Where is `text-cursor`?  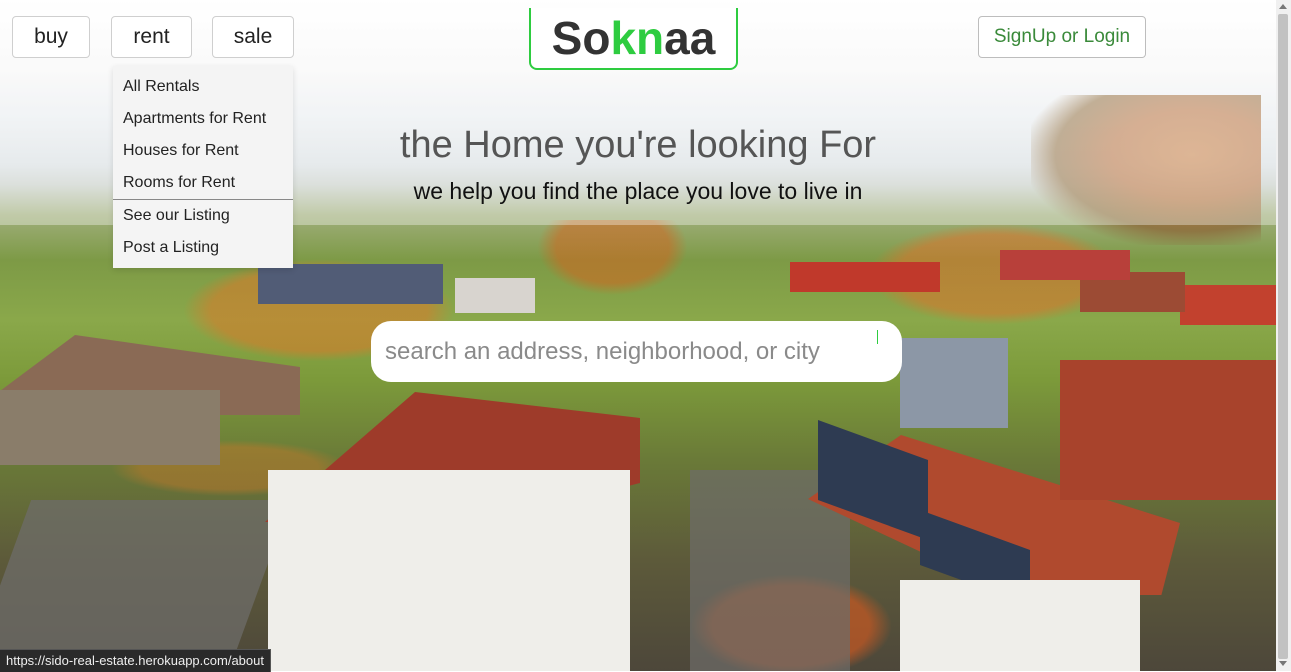
text-cursor is located at coordinates (877, 337).